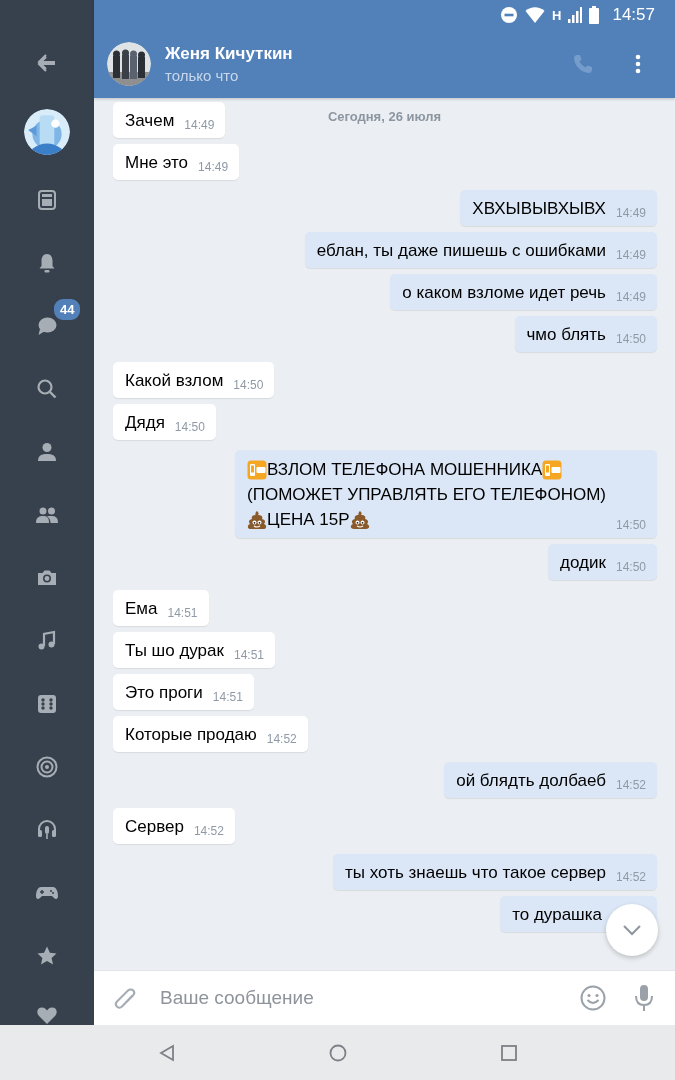 Image resolution: width=675 pixels, height=1080 pixels. I want to click on message-text: ЦЕНА 15Р, so click(308, 520).